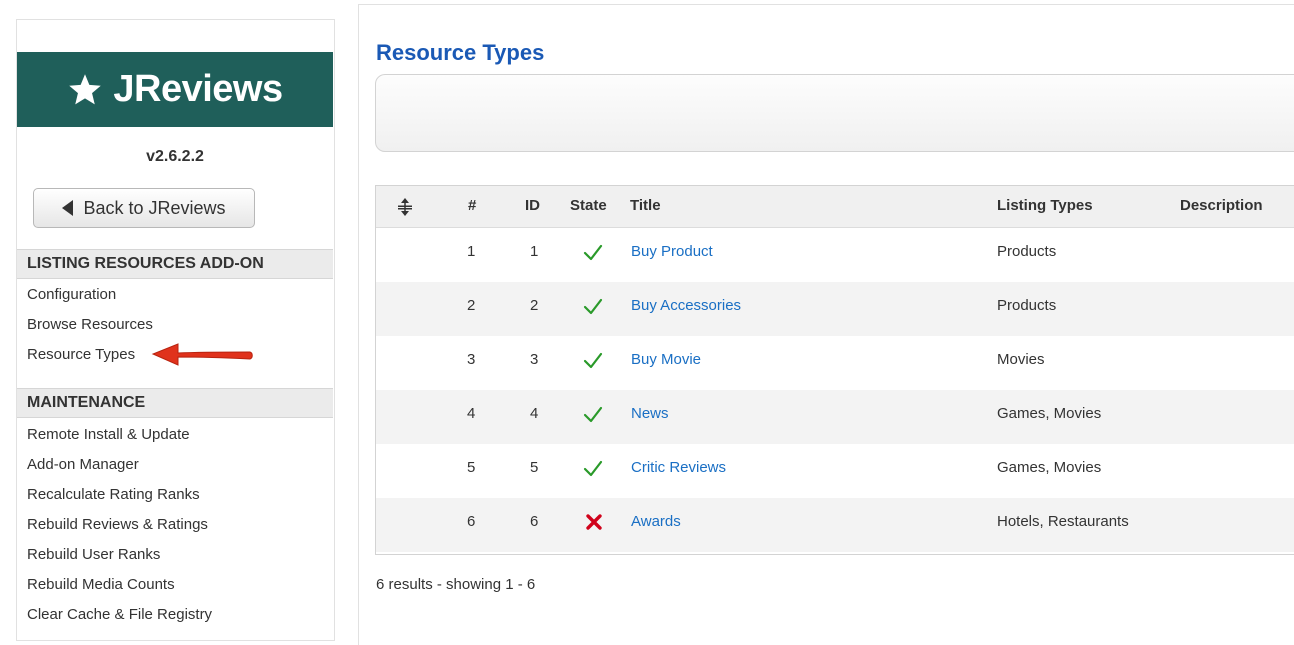  I want to click on row-num: 4, so click(471, 413).